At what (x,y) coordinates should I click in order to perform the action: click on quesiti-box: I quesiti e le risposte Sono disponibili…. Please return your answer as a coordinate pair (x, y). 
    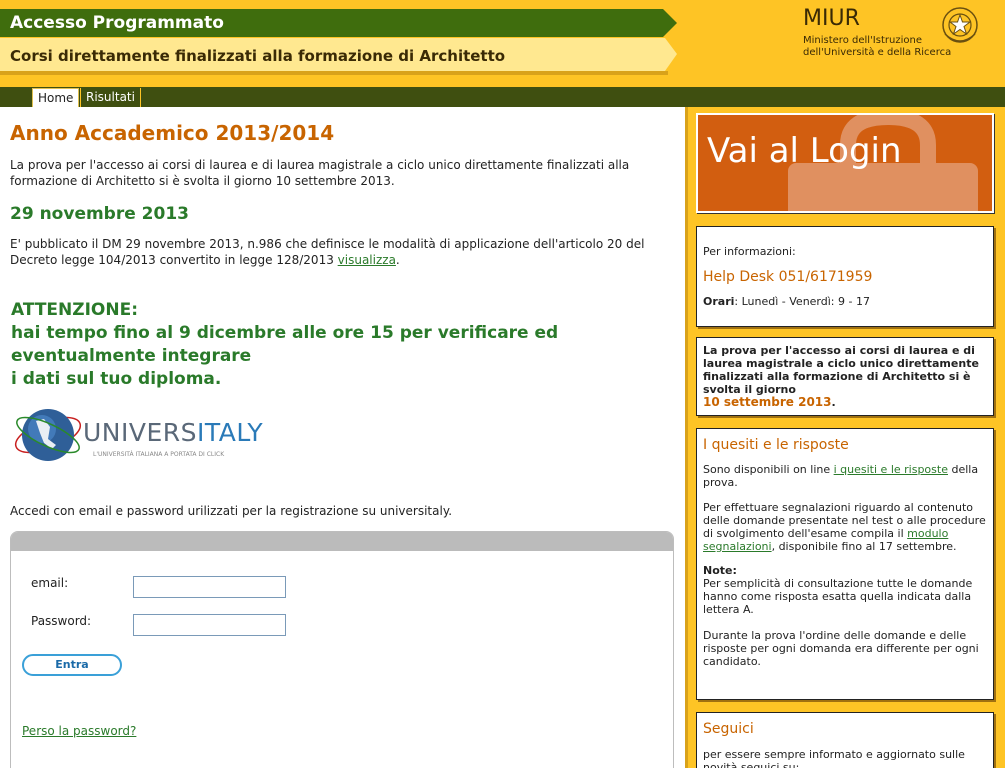
    Looking at the image, I should click on (845, 564).